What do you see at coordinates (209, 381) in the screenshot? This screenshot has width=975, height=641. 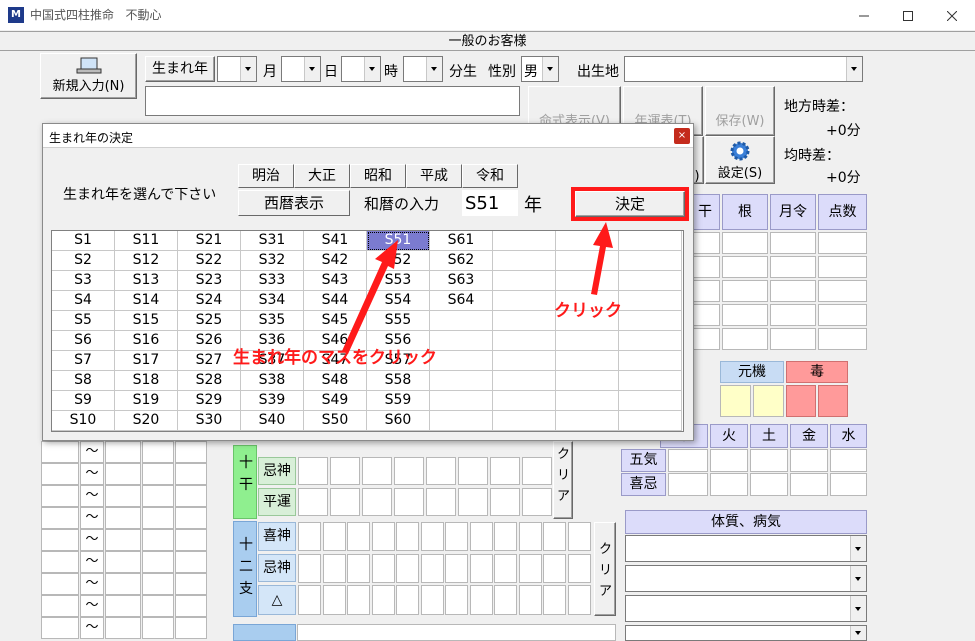 I see `year-cell: S28` at bounding box center [209, 381].